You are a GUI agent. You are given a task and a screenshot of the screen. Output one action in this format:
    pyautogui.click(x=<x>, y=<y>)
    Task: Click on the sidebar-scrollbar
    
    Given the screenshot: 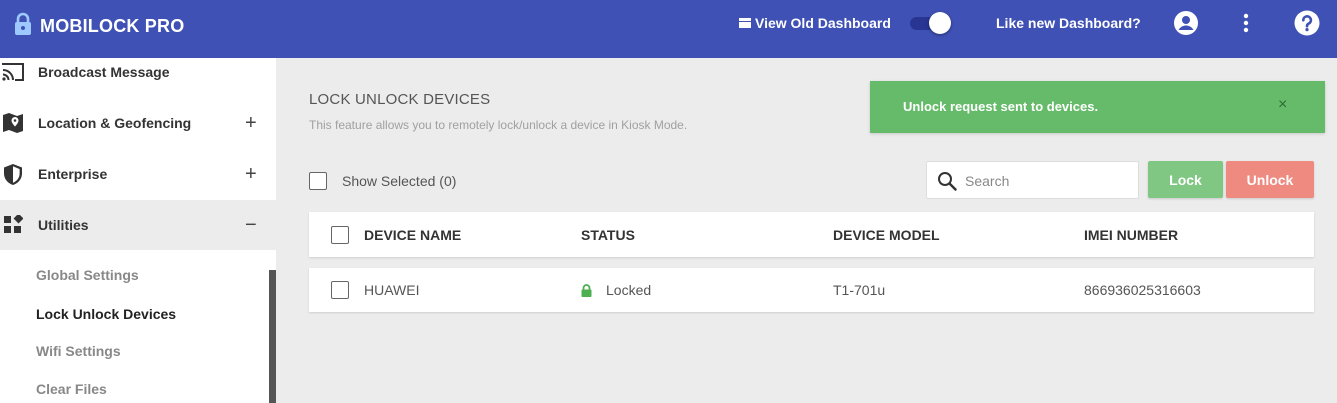 What is the action you would take?
    pyautogui.click(x=272, y=336)
    